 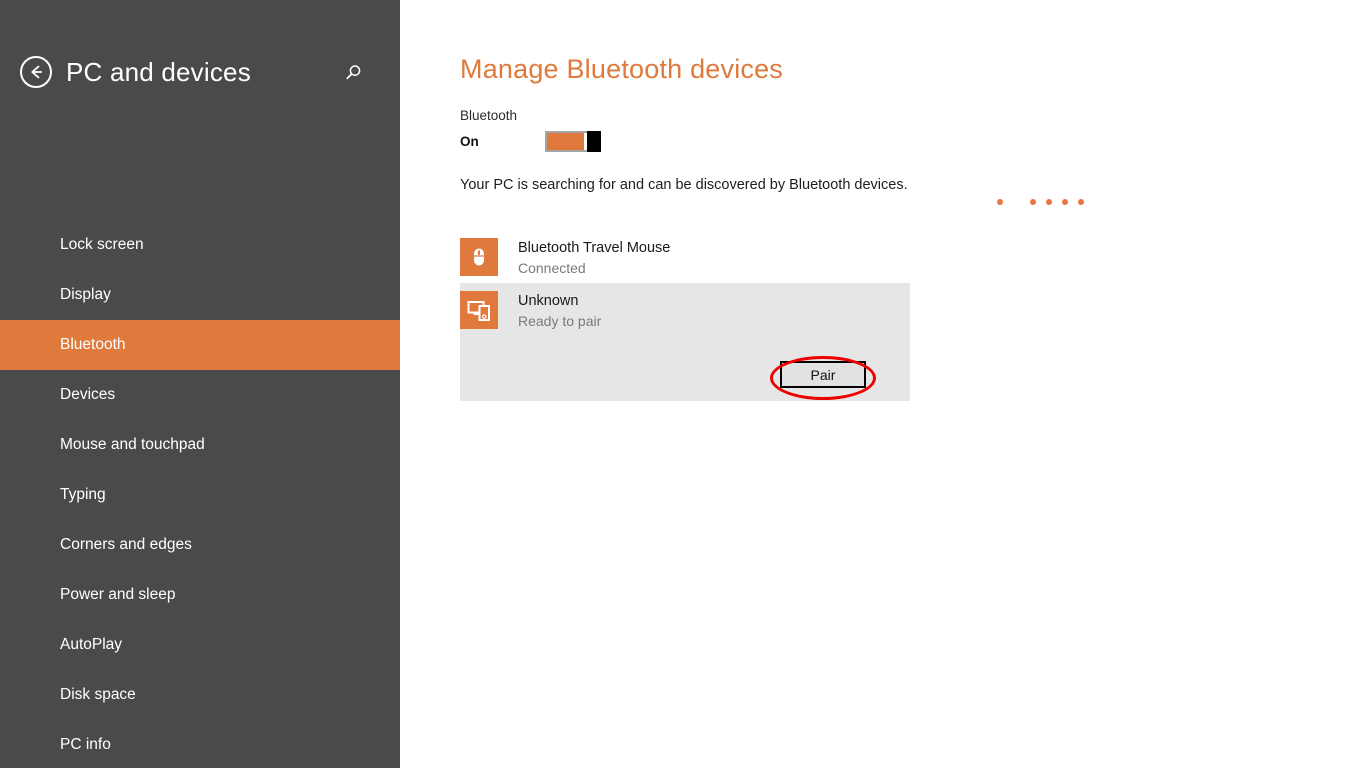 What do you see at coordinates (565, 141) in the screenshot?
I see `toggle-fill` at bounding box center [565, 141].